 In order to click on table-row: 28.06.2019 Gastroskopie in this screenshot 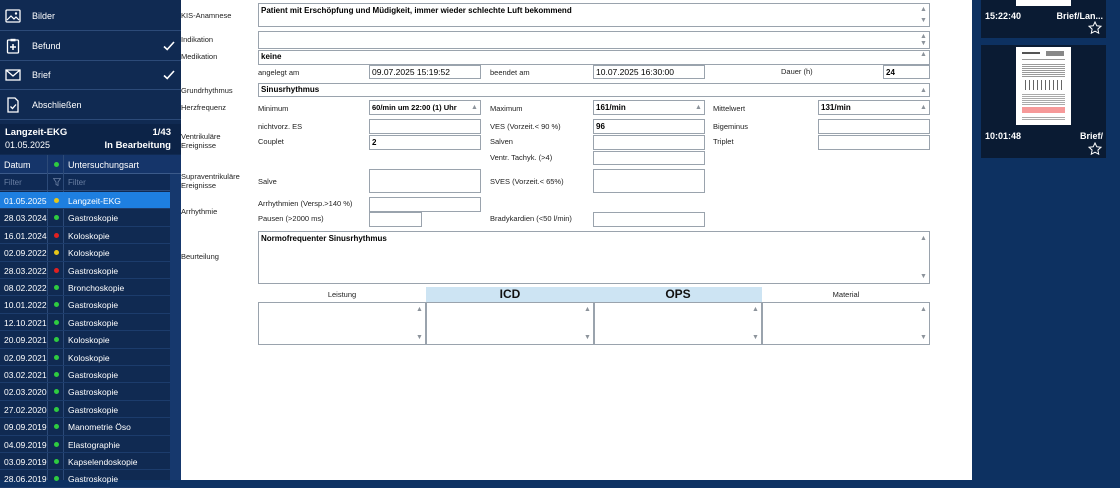, I will do `click(85, 479)`.